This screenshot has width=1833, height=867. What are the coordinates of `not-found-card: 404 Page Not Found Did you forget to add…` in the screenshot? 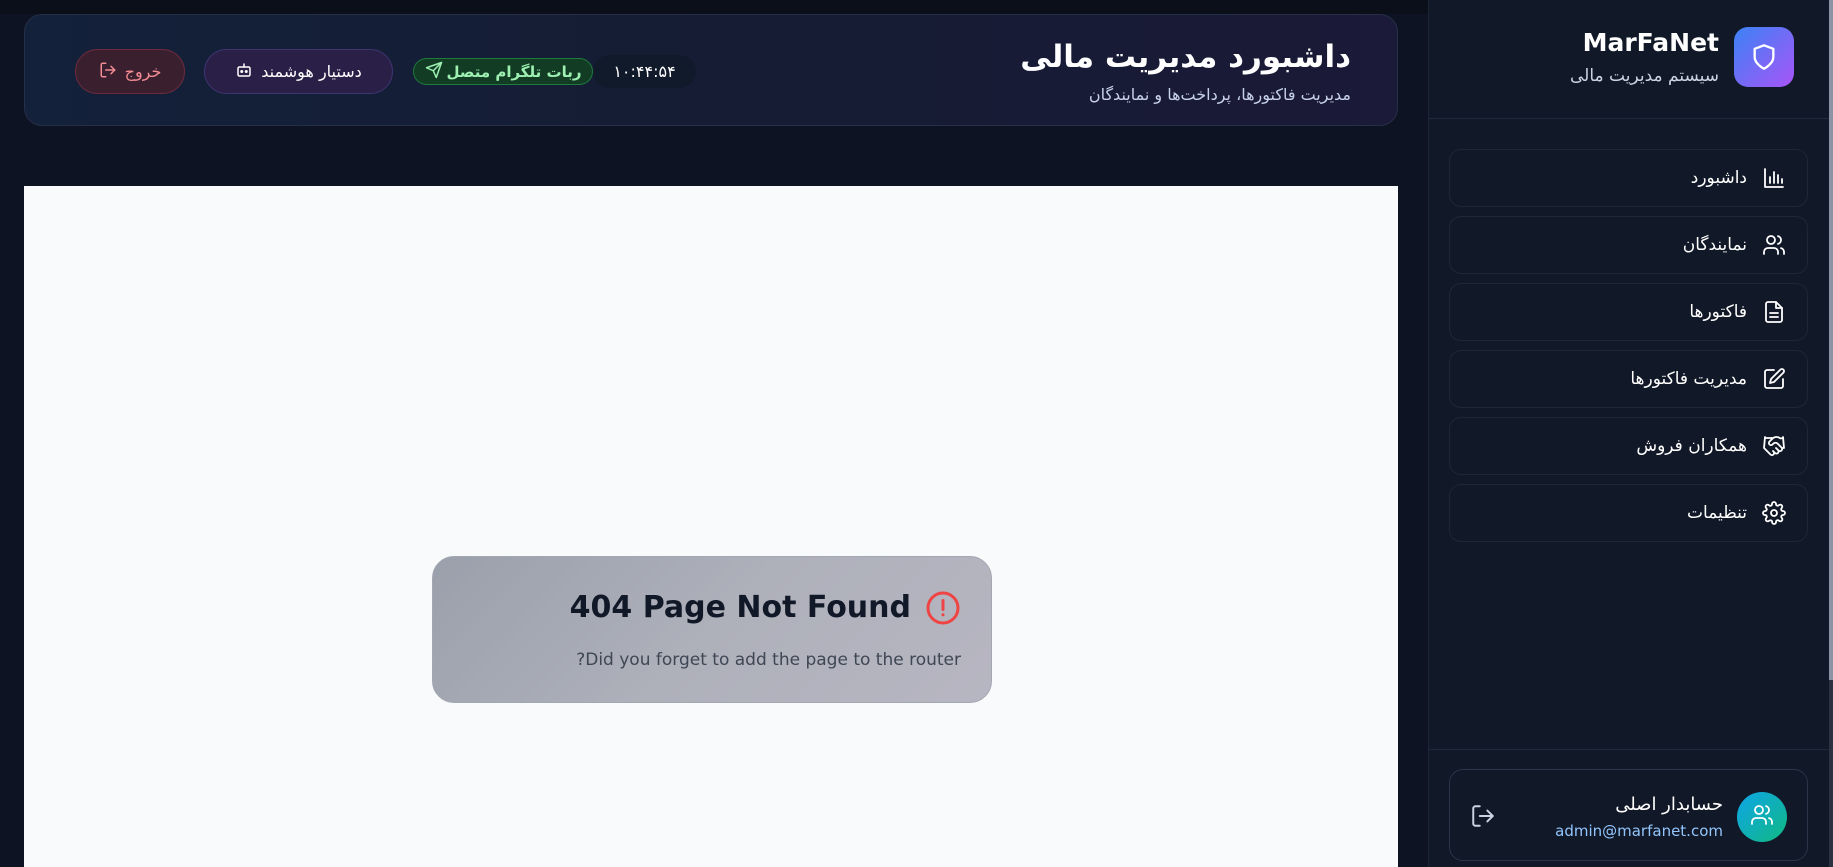 It's located at (712, 629).